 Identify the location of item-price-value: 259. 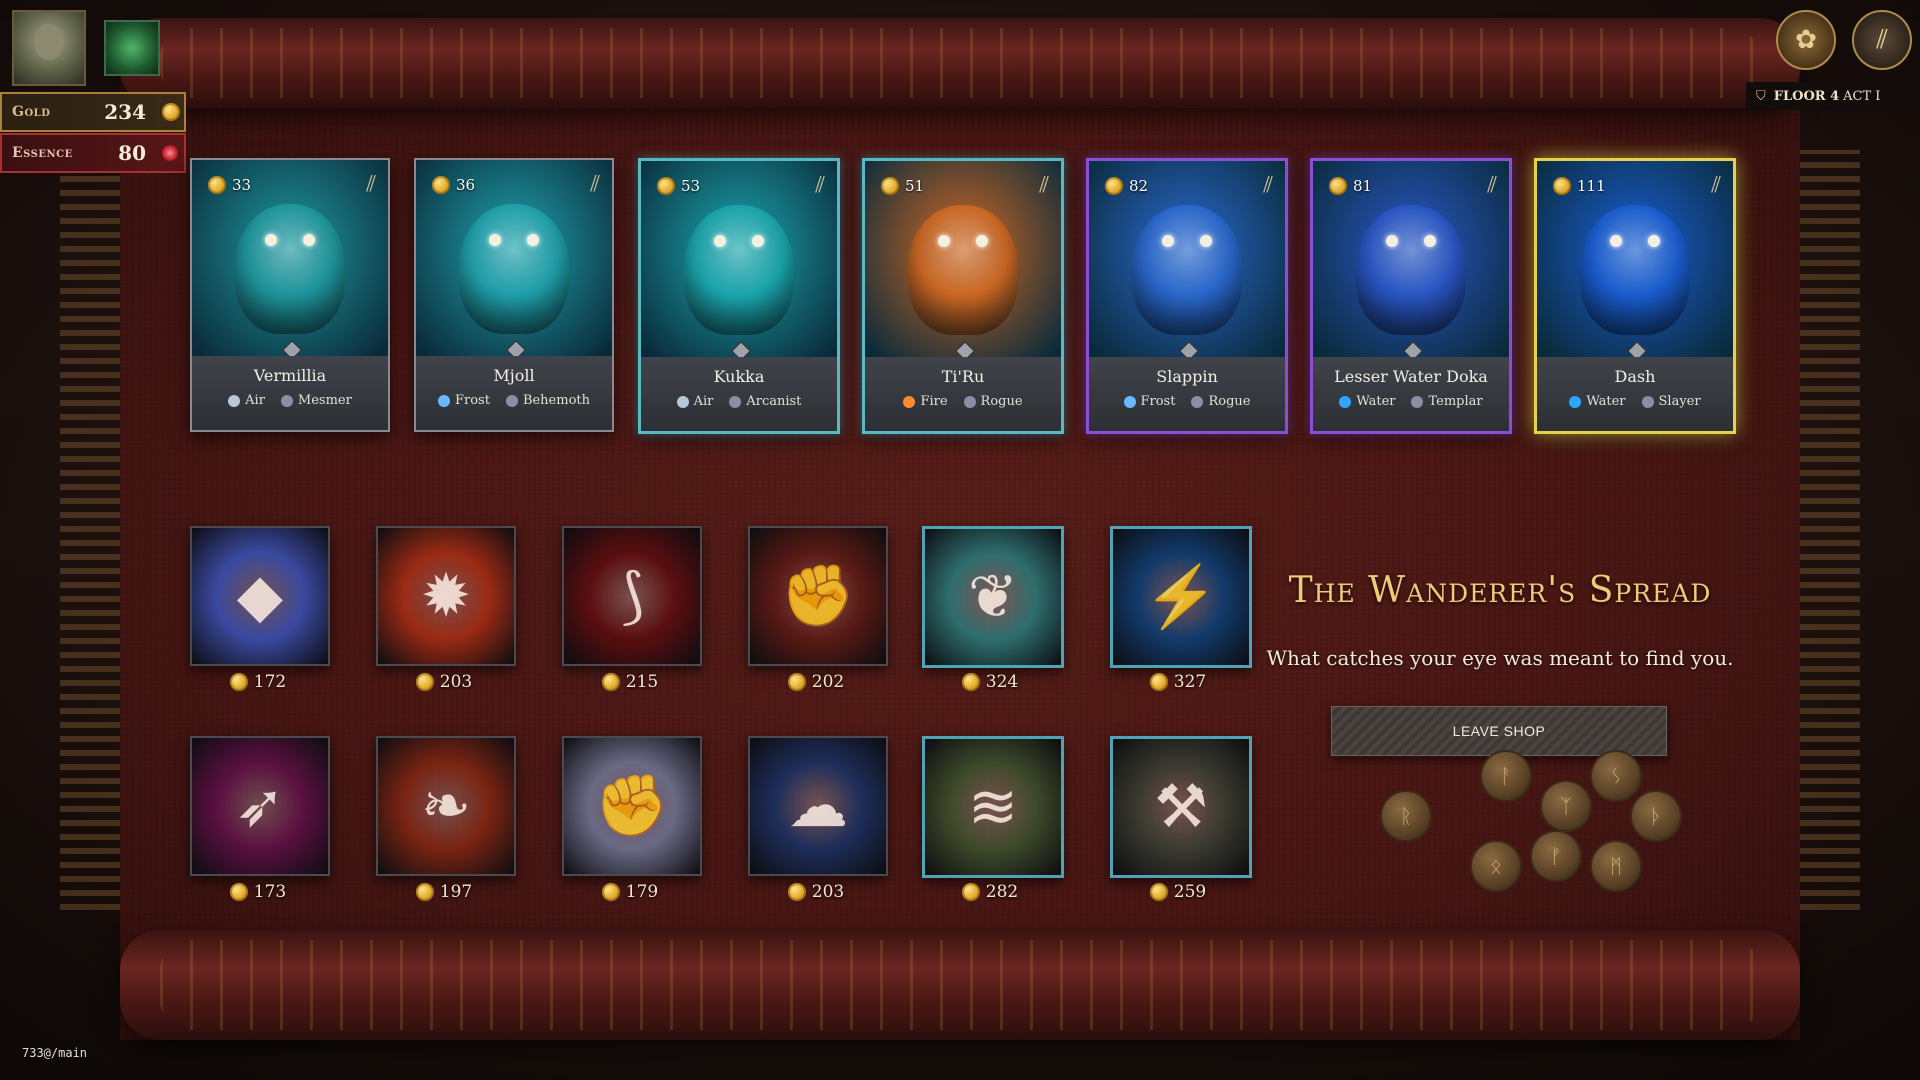
(1190, 892).